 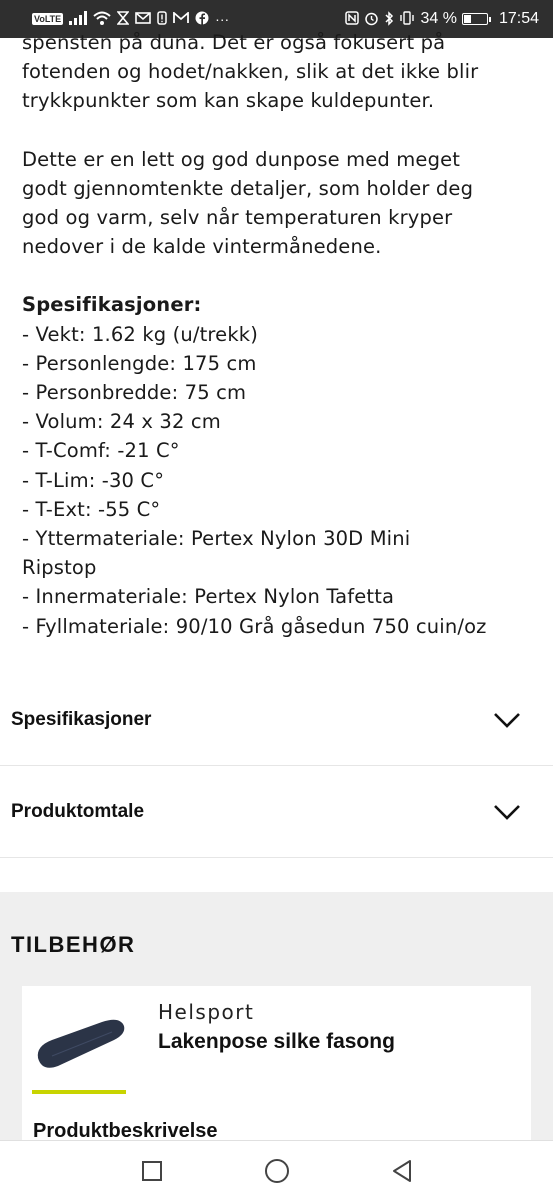 I want to click on sleeping-bag-liner-image, so click(x=81, y=1043).